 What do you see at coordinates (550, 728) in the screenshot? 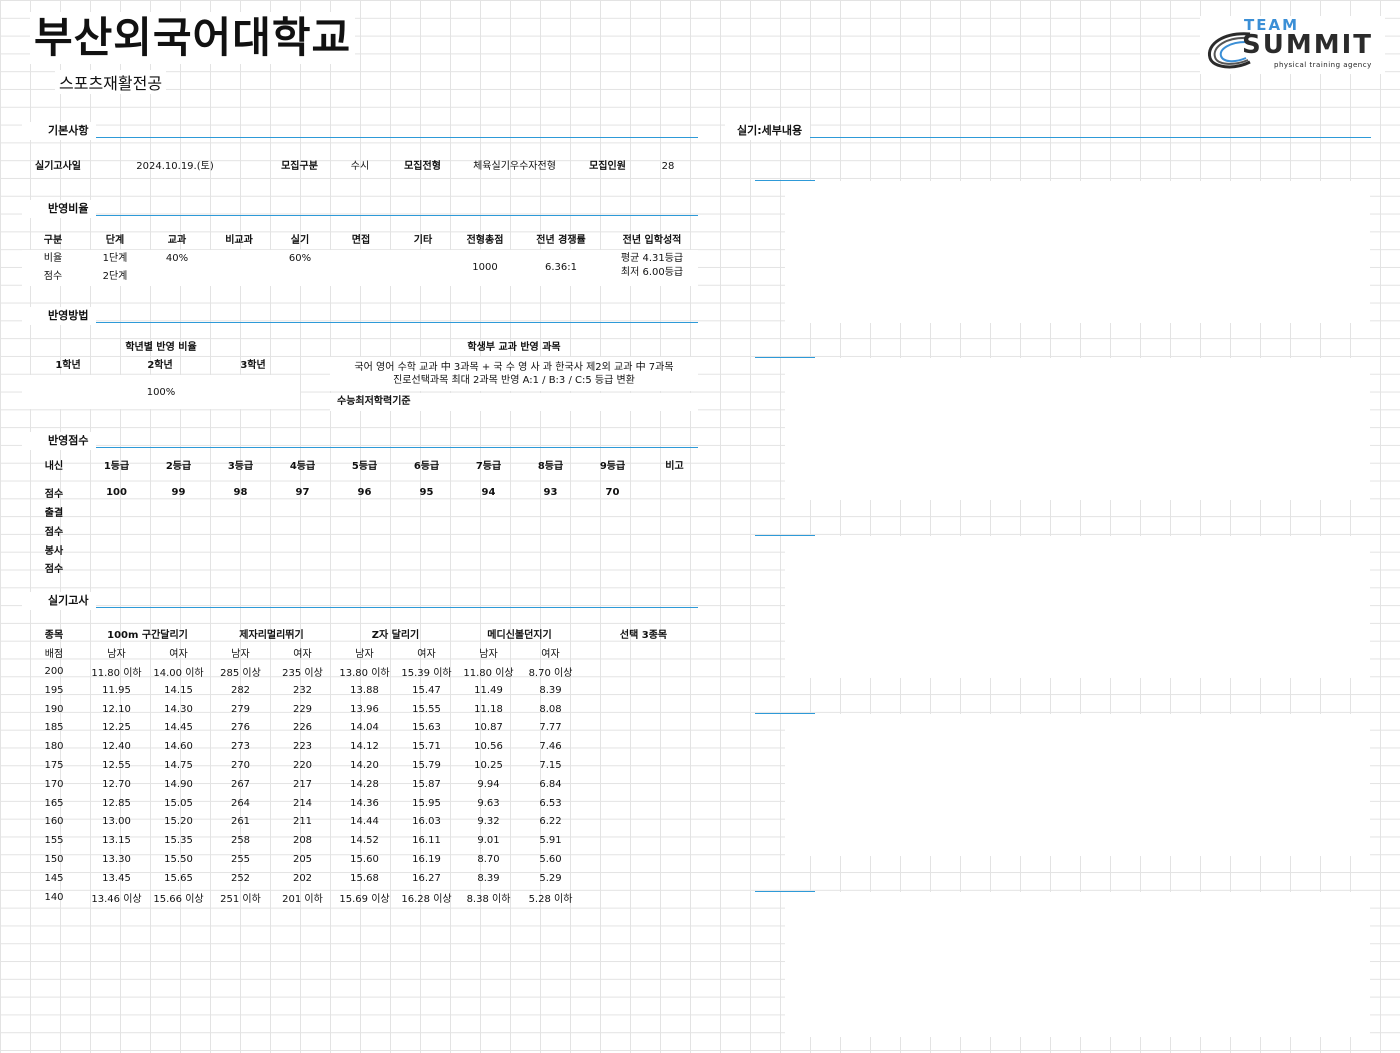
I see `practical-cell: 7.77` at bounding box center [550, 728].